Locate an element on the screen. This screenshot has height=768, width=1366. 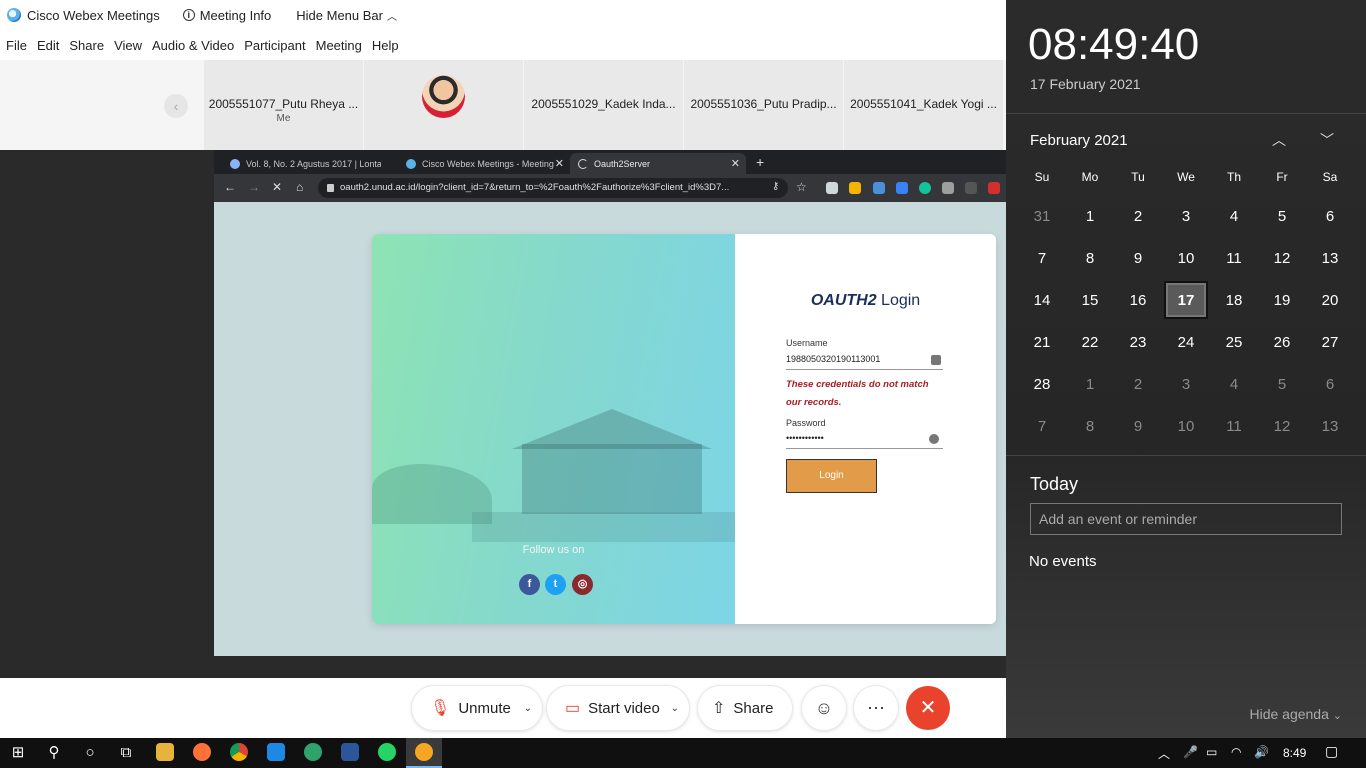
tray-overflow-icon: ︿ is located at coordinates (1164, 753).